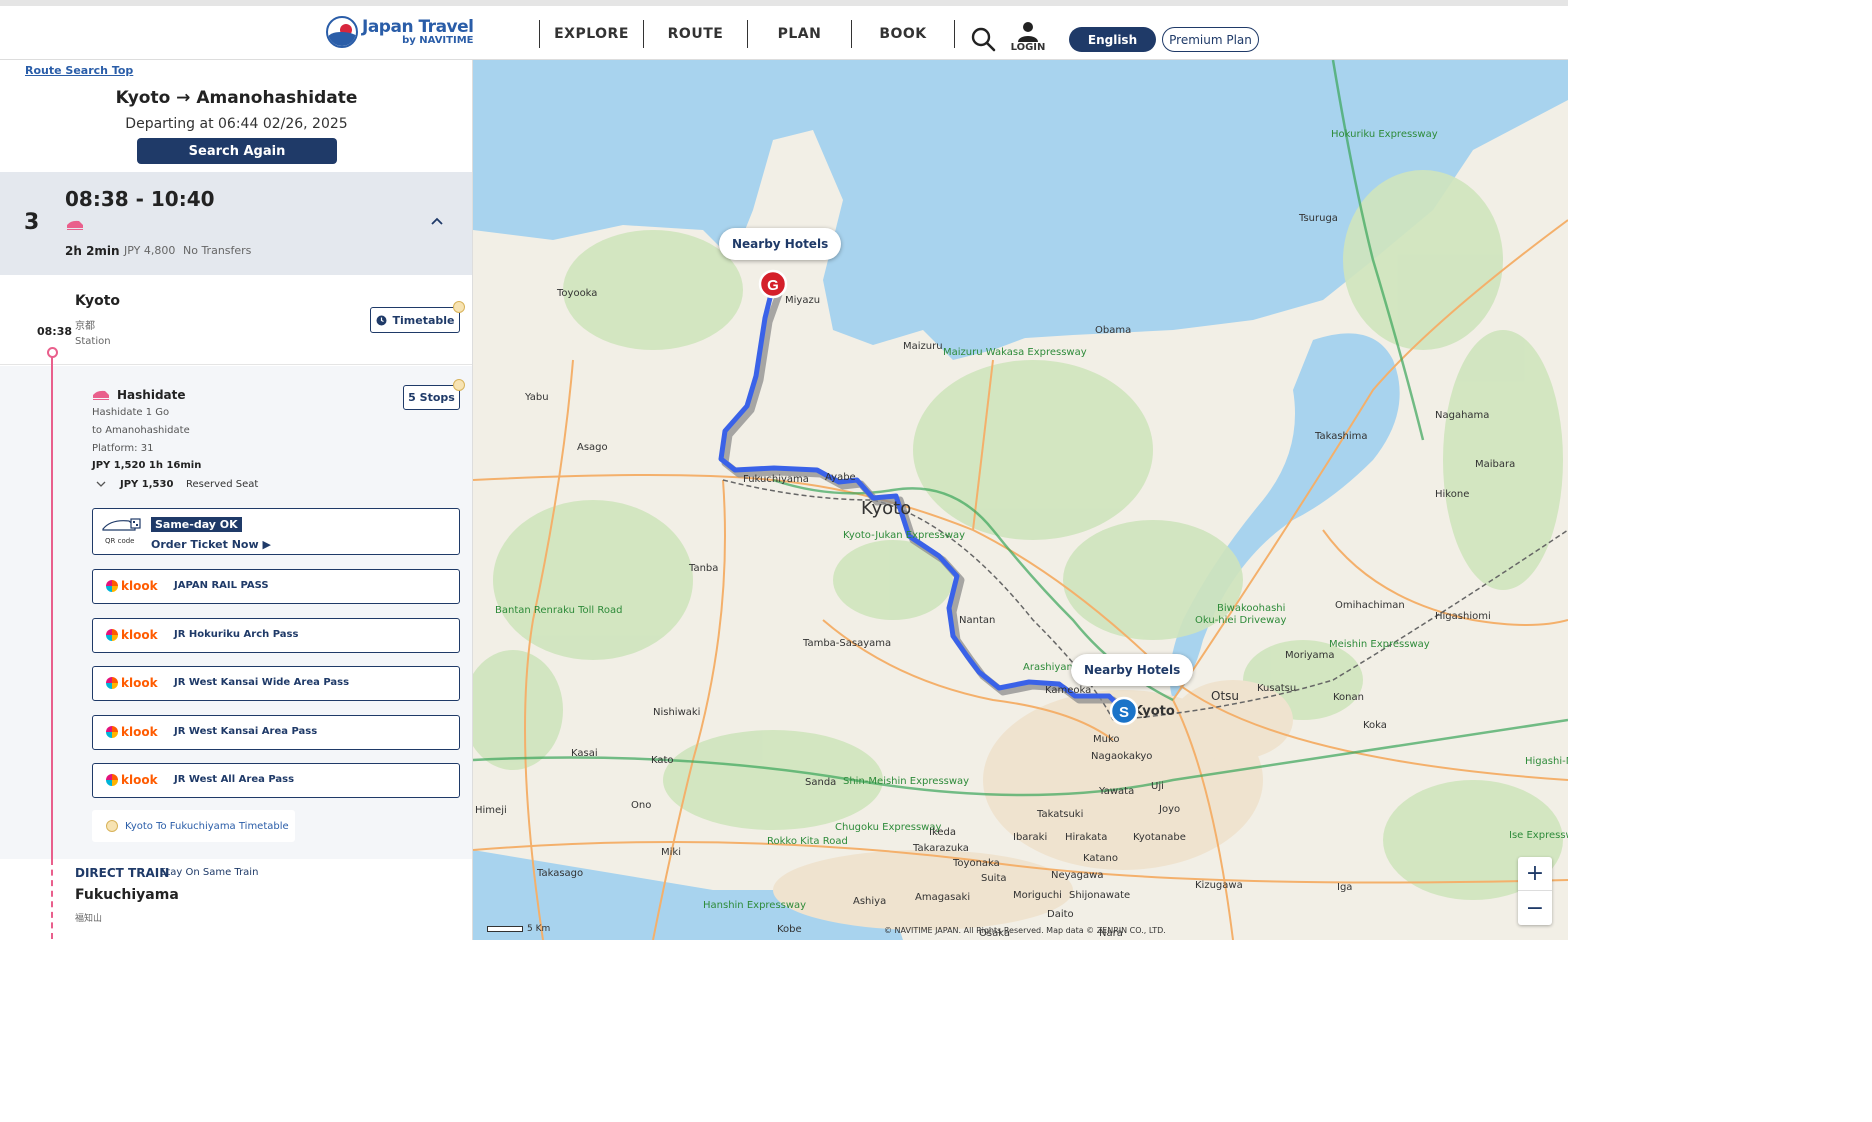  What do you see at coordinates (1535, 874) in the screenshot?
I see `zoom-in-button: +` at bounding box center [1535, 874].